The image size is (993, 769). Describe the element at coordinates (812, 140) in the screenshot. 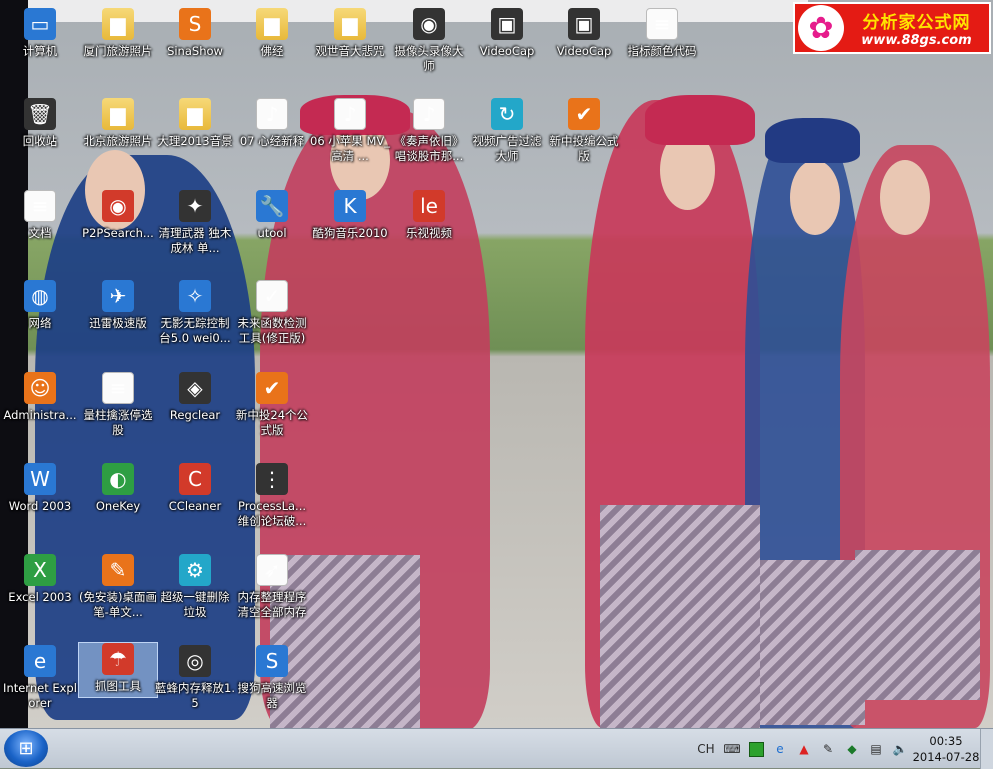

I see `wallpaper-hat` at that location.